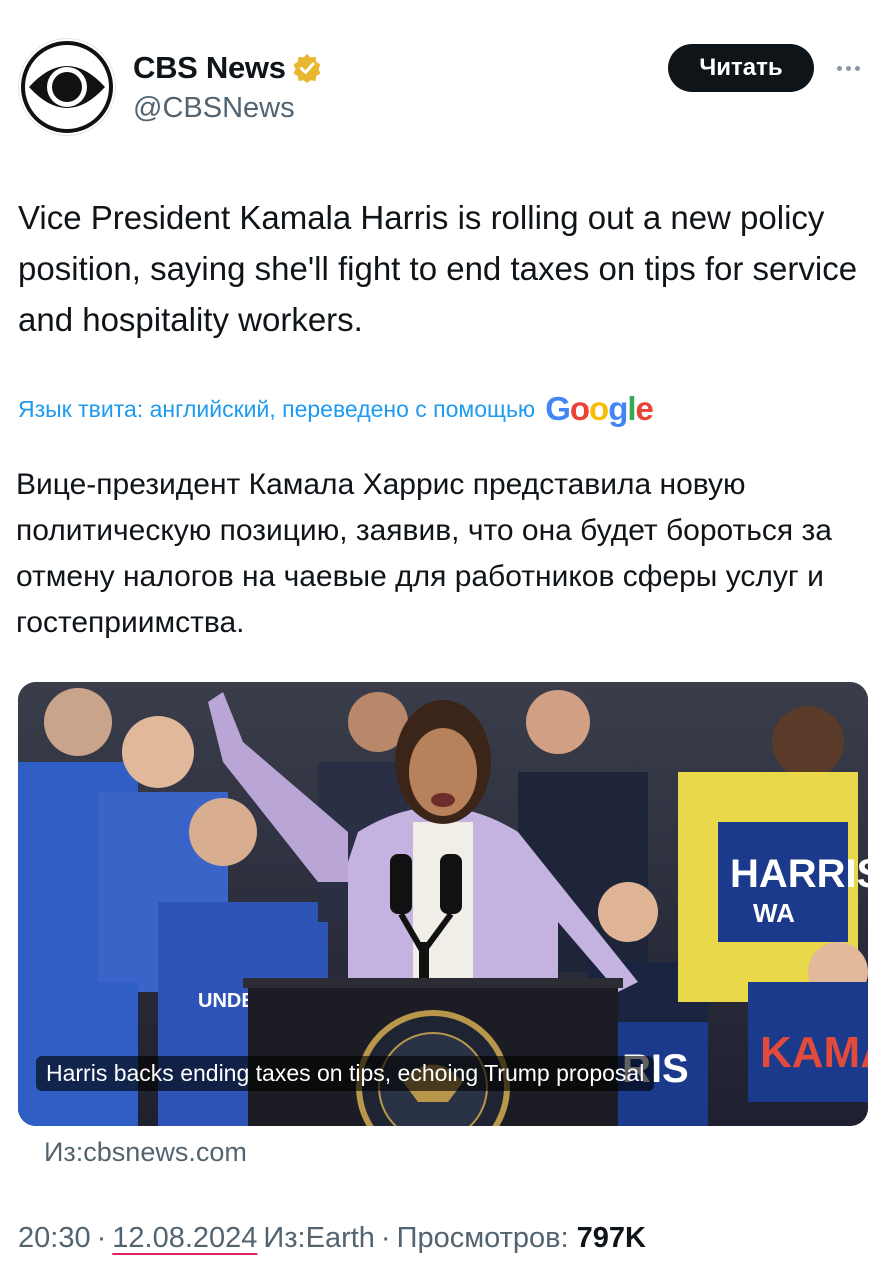 The image size is (886, 1280). I want to click on views-count: 797K, so click(611, 1238).